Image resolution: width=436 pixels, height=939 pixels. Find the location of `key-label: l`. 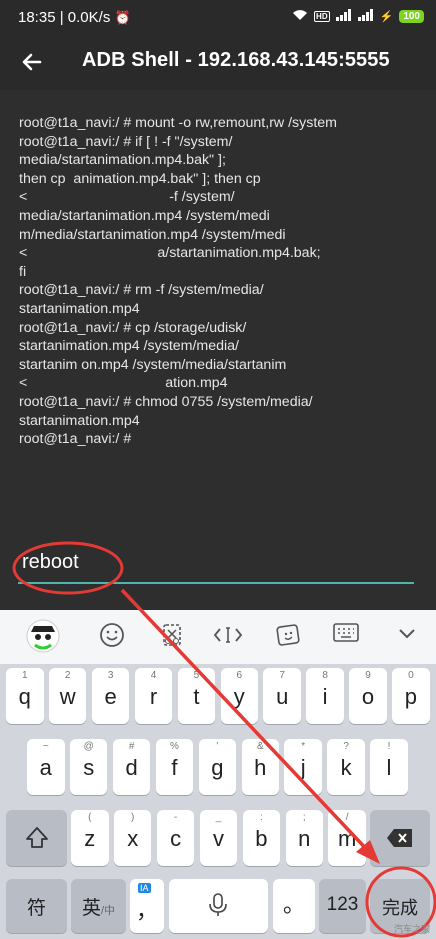

key-label: l is located at coordinates (389, 767).